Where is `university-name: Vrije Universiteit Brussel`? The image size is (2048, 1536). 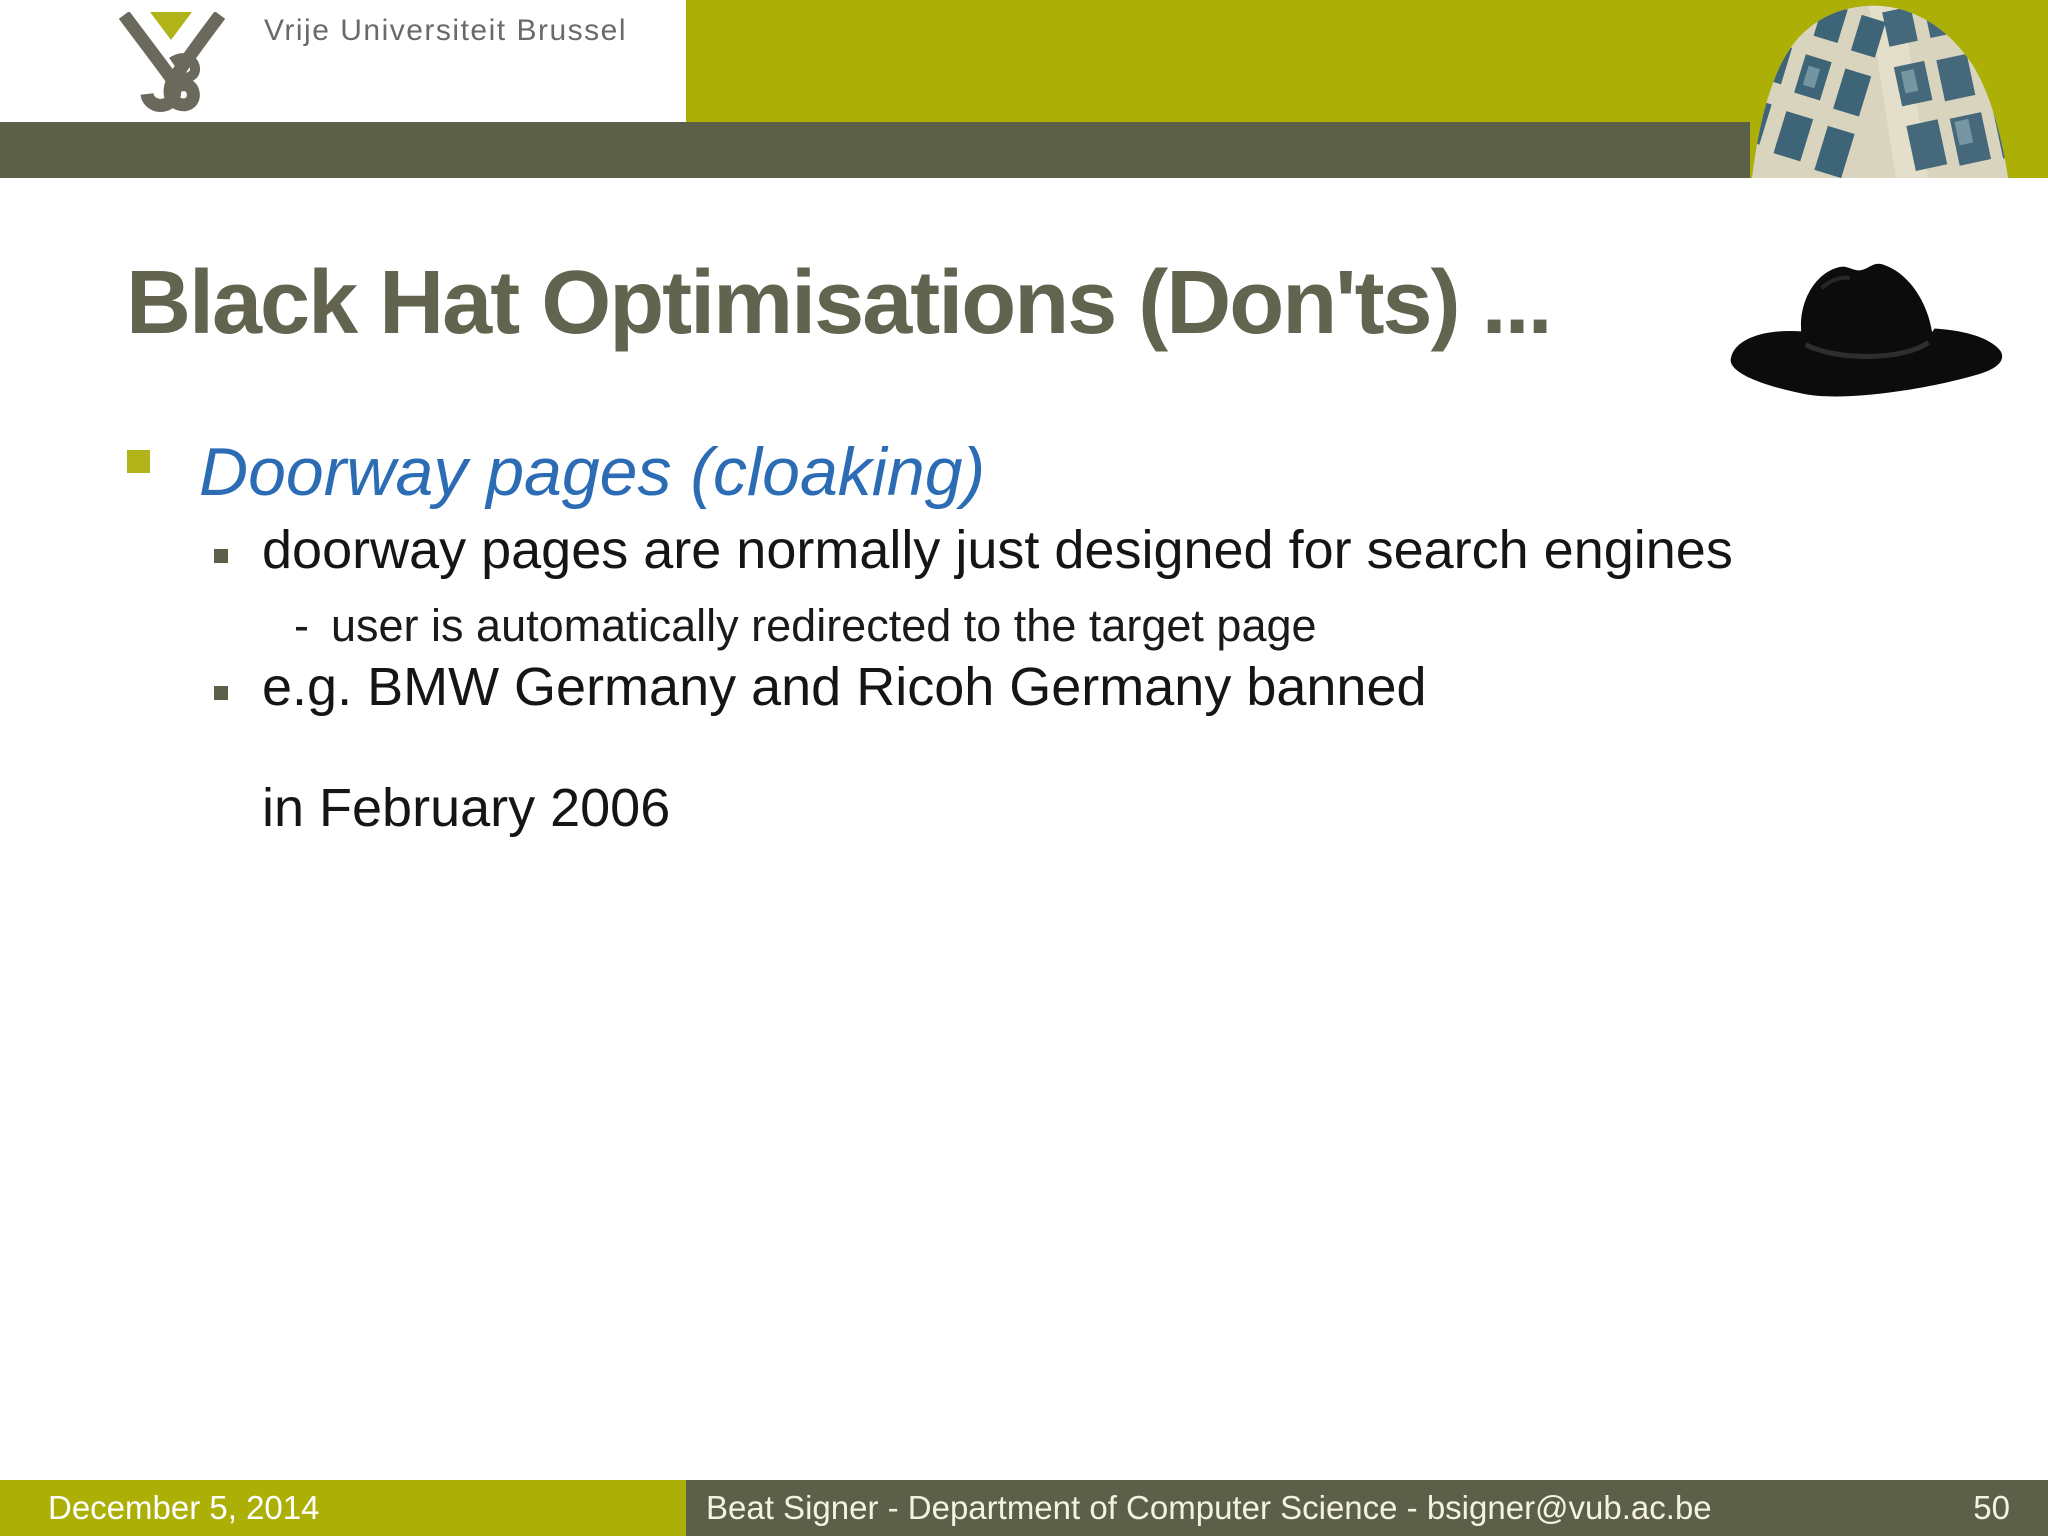 university-name: Vrije Universiteit Brussel is located at coordinates (445, 30).